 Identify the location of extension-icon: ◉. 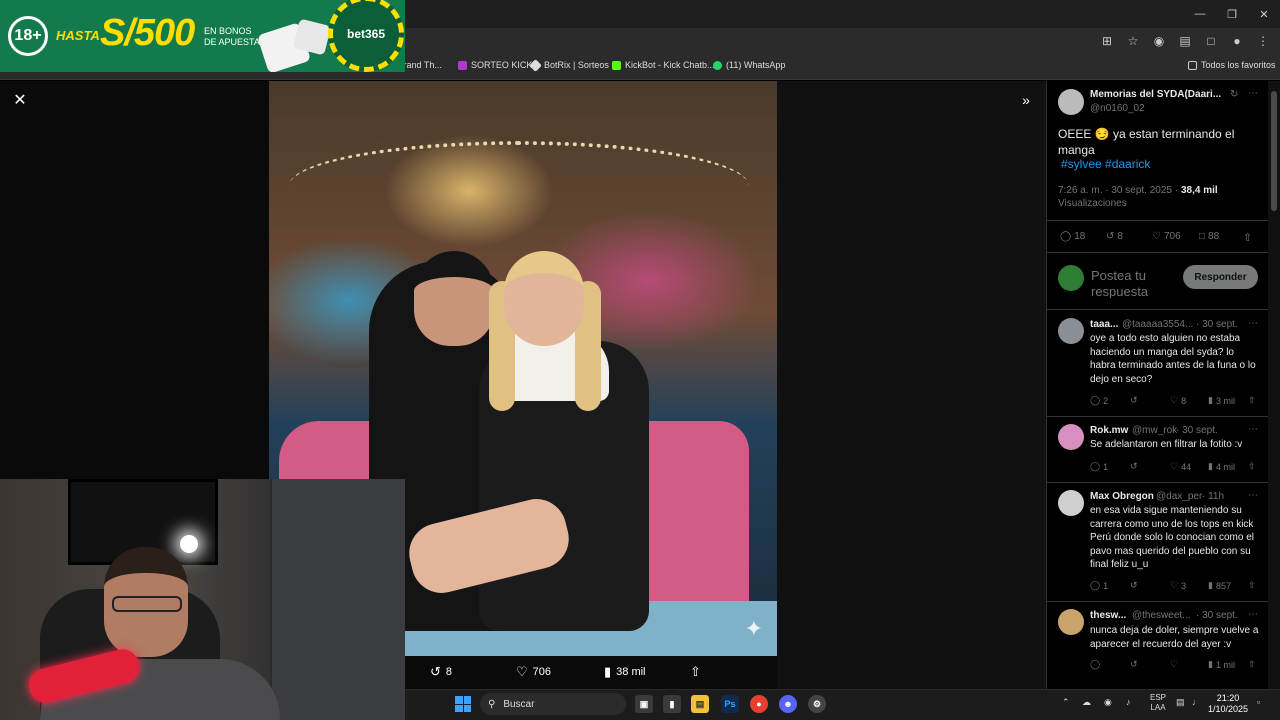
(1159, 41).